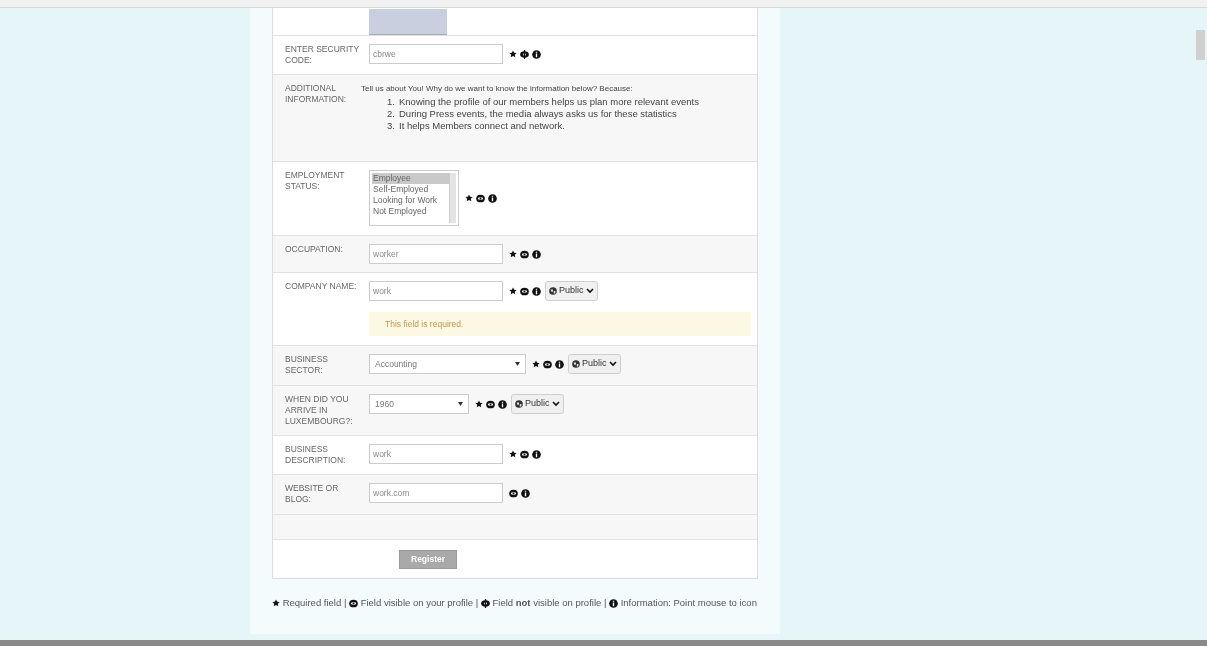 This screenshot has width=1207, height=646. What do you see at coordinates (549, 102) in the screenshot?
I see `list-text: Knowing the profile of our members helps us plan more relevant events` at bounding box center [549, 102].